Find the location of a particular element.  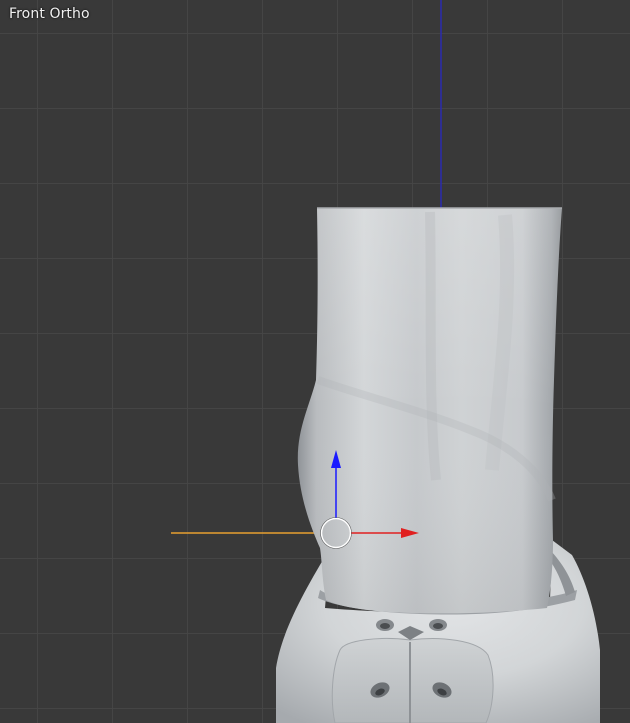

gizmo-x-arrow is located at coordinates (385, 533).